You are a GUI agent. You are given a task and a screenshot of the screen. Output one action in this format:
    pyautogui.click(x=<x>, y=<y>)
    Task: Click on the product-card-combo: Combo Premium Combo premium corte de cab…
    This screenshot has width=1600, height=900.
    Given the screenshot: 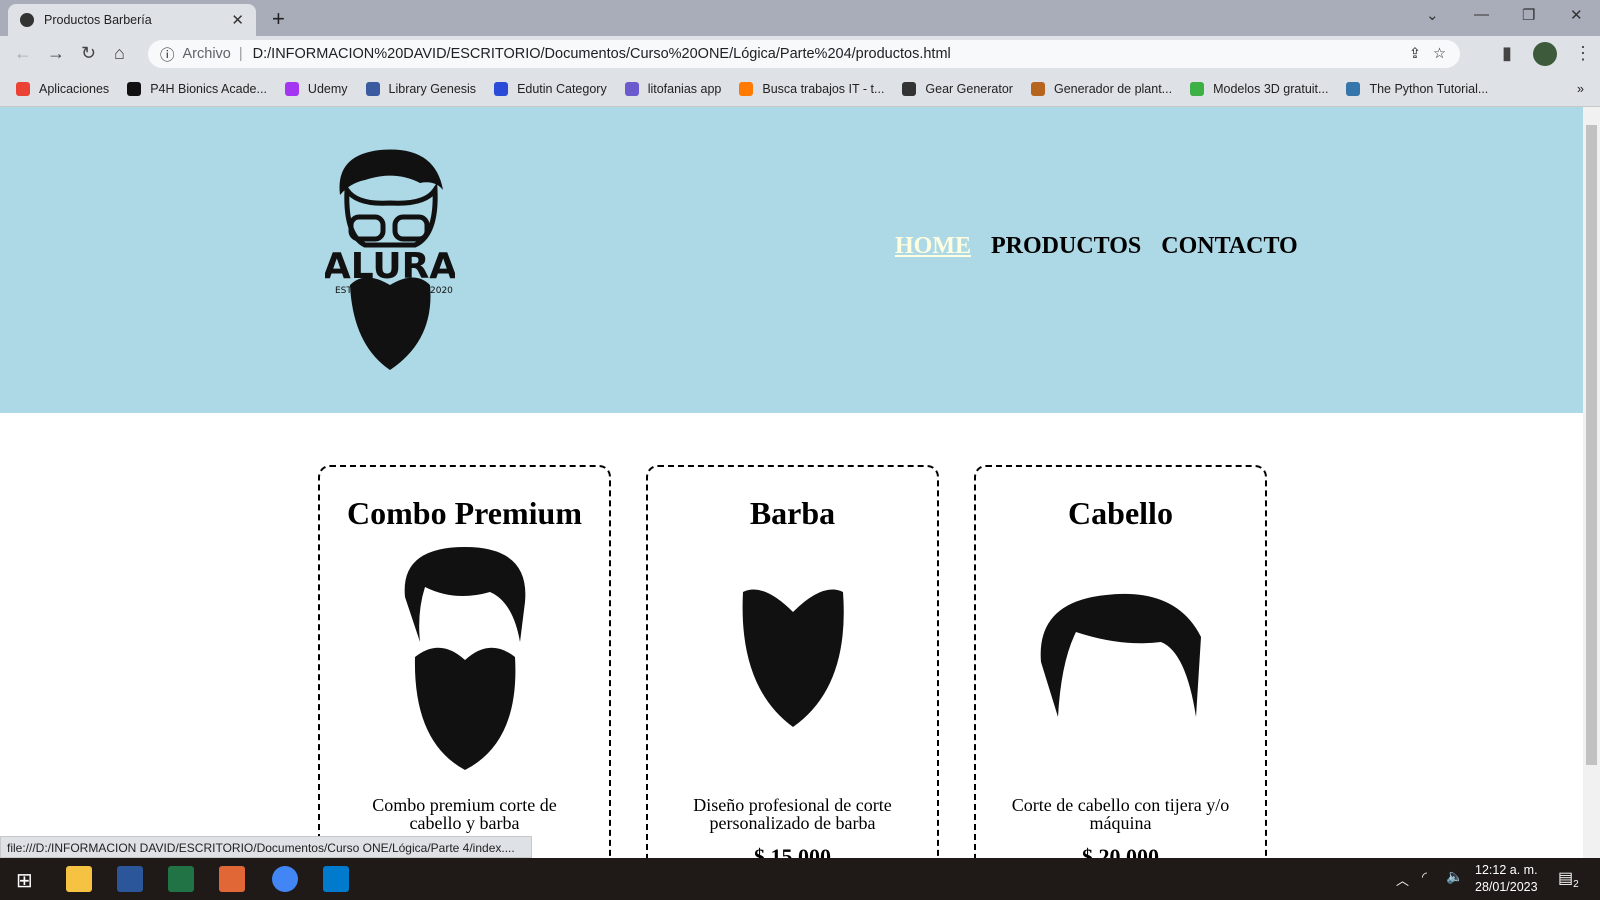 What is the action you would take?
    pyautogui.click(x=464, y=661)
    